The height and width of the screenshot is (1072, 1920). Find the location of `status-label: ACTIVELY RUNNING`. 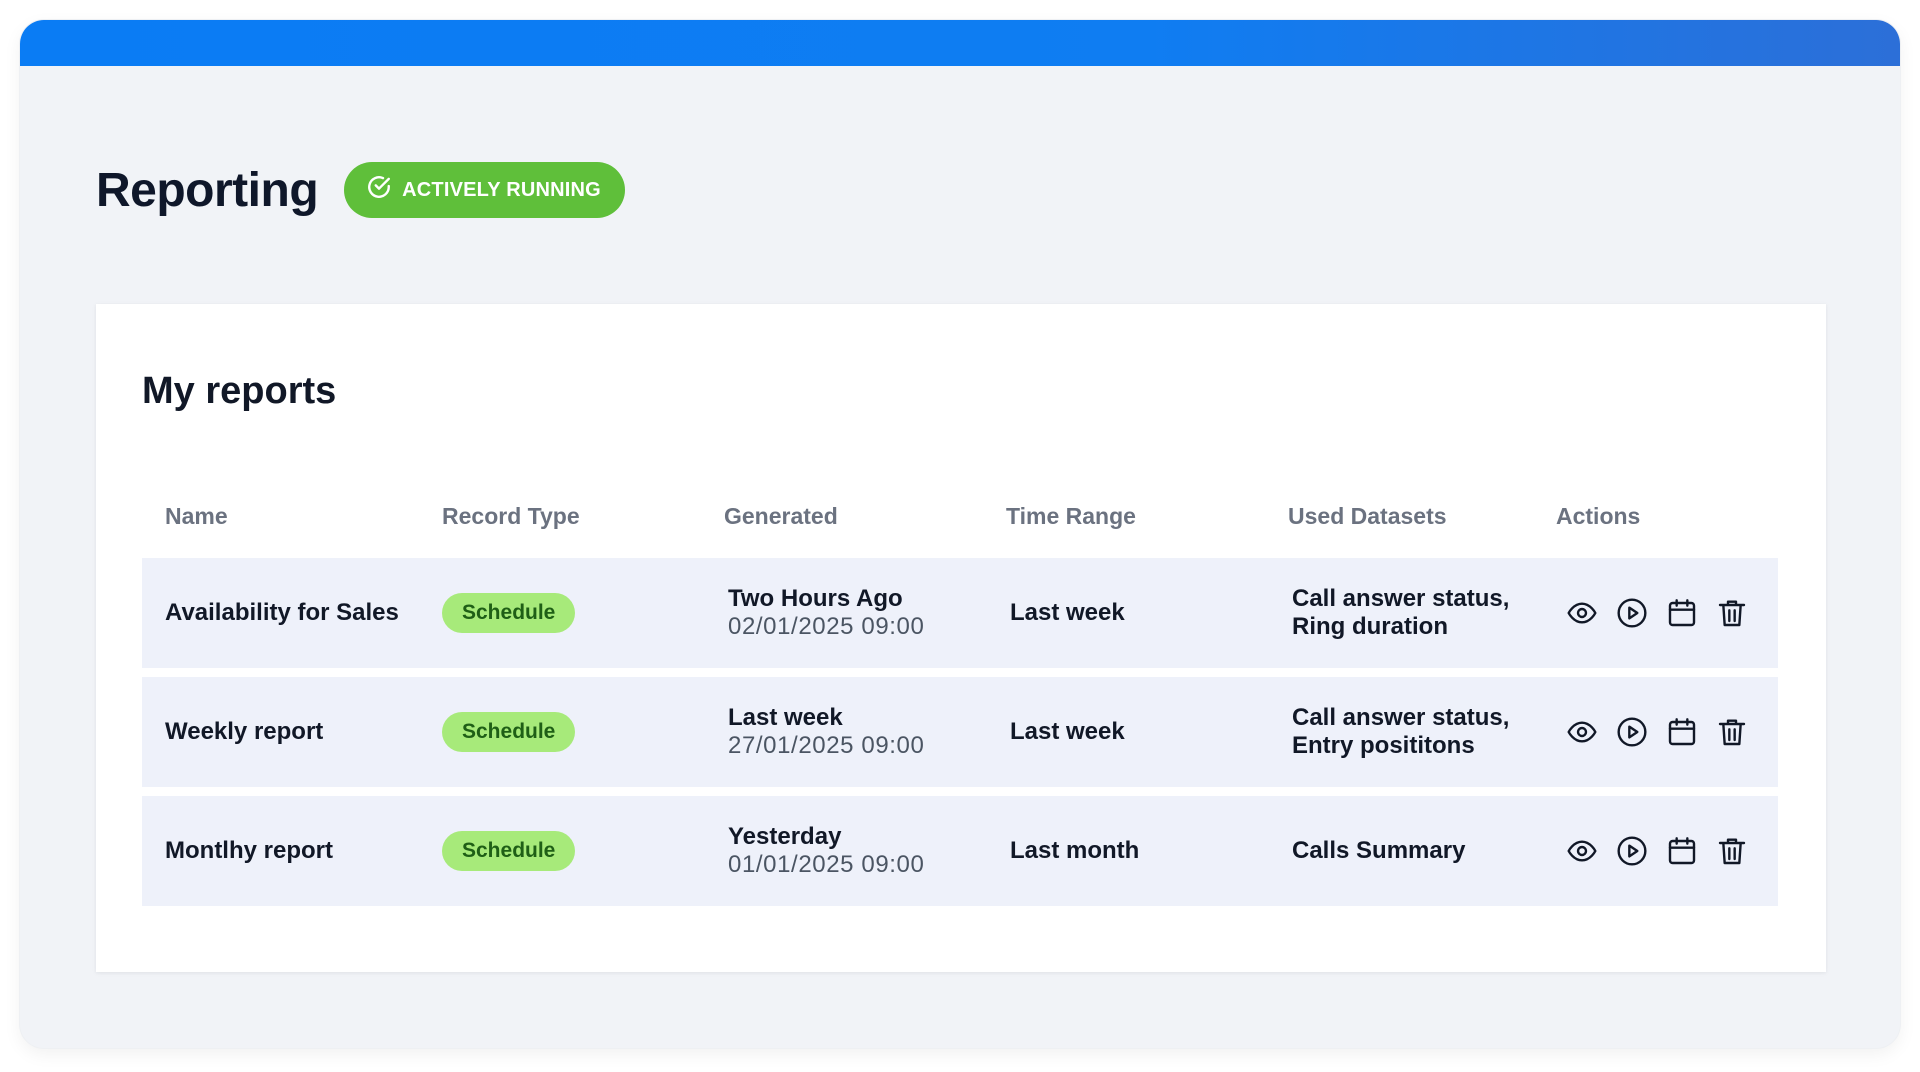

status-label: ACTIVELY RUNNING is located at coordinates (501, 189).